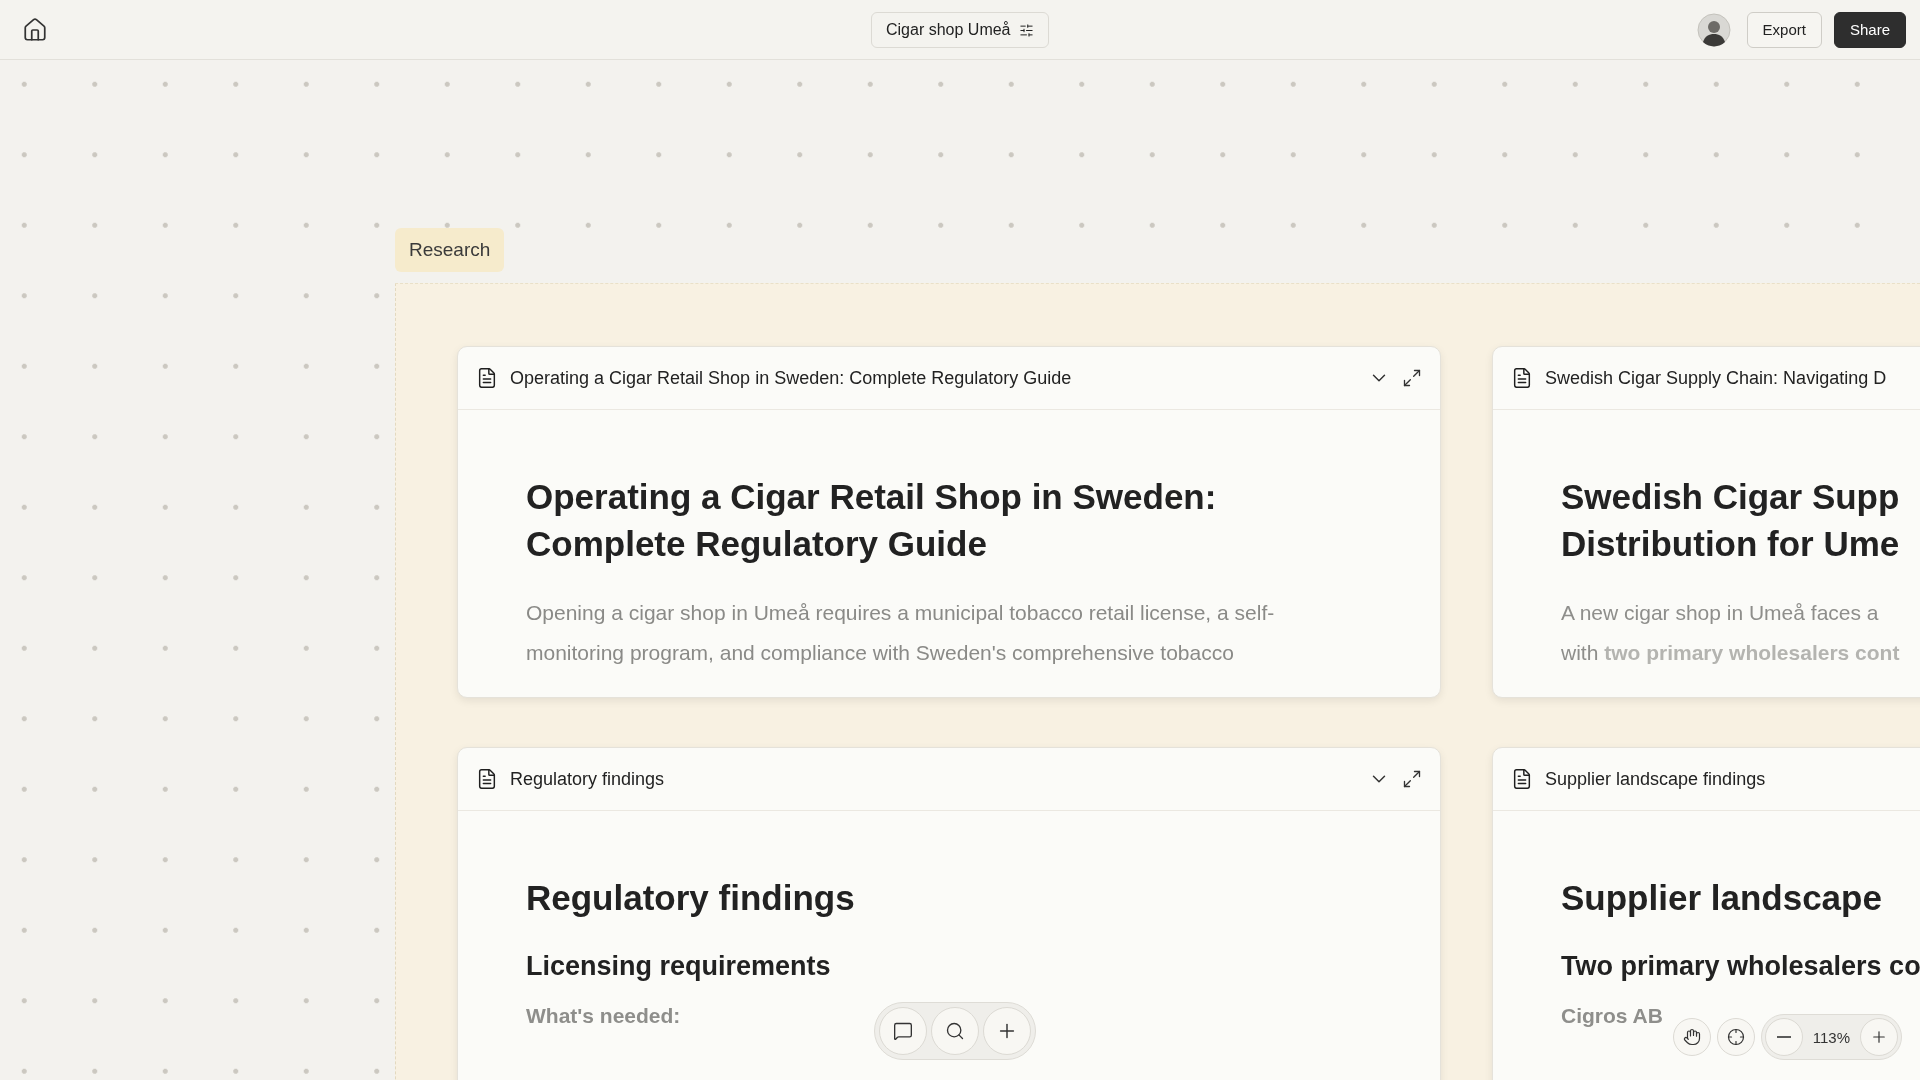 This screenshot has height=1080, width=1920. I want to click on card-heading: Distribution for Ume, so click(1731, 544).